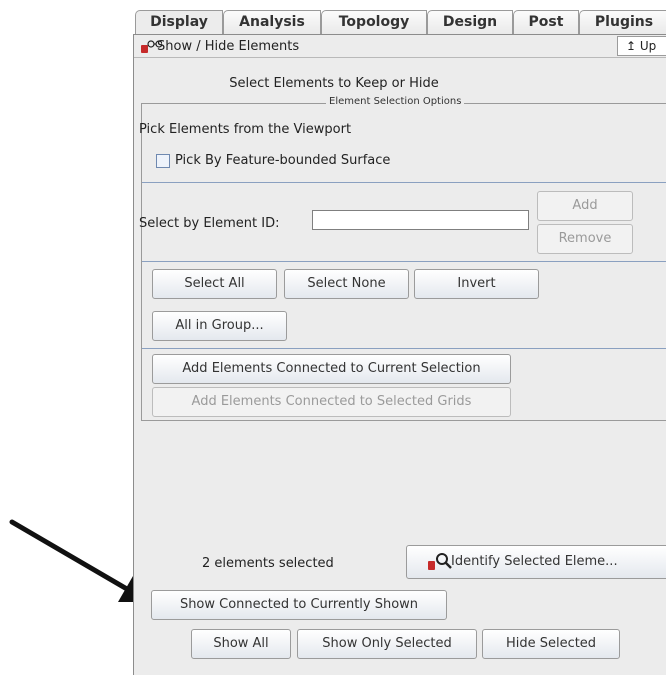 The height and width of the screenshot is (675, 666). What do you see at coordinates (209, 223) in the screenshot?
I see `select-by-id-label: Select by Element ID:` at bounding box center [209, 223].